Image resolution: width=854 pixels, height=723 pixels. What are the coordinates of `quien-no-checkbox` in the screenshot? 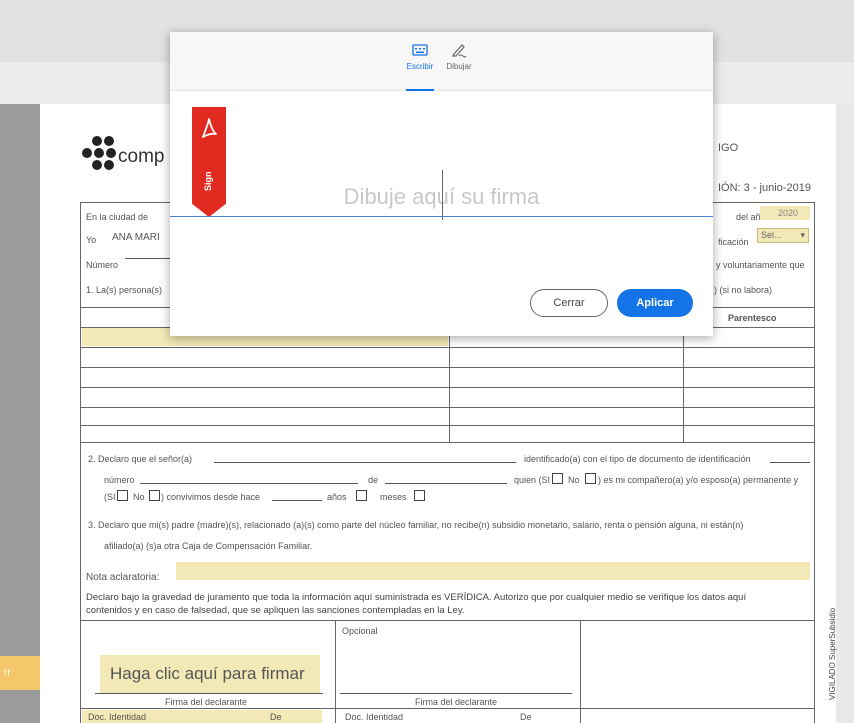 It's located at (590, 478).